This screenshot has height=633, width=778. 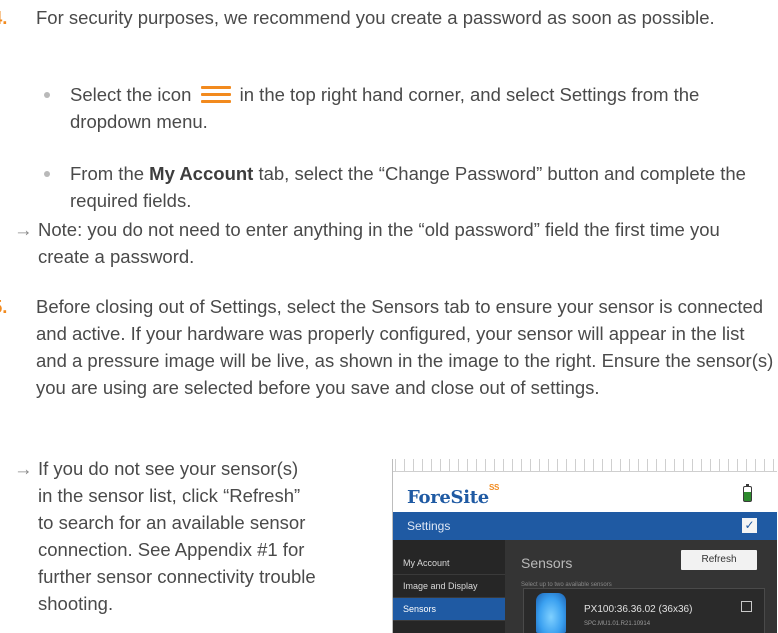 What do you see at coordinates (617, 624) in the screenshot?
I see `sensor-id: SPC.MU1.01.R21.10914` at bounding box center [617, 624].